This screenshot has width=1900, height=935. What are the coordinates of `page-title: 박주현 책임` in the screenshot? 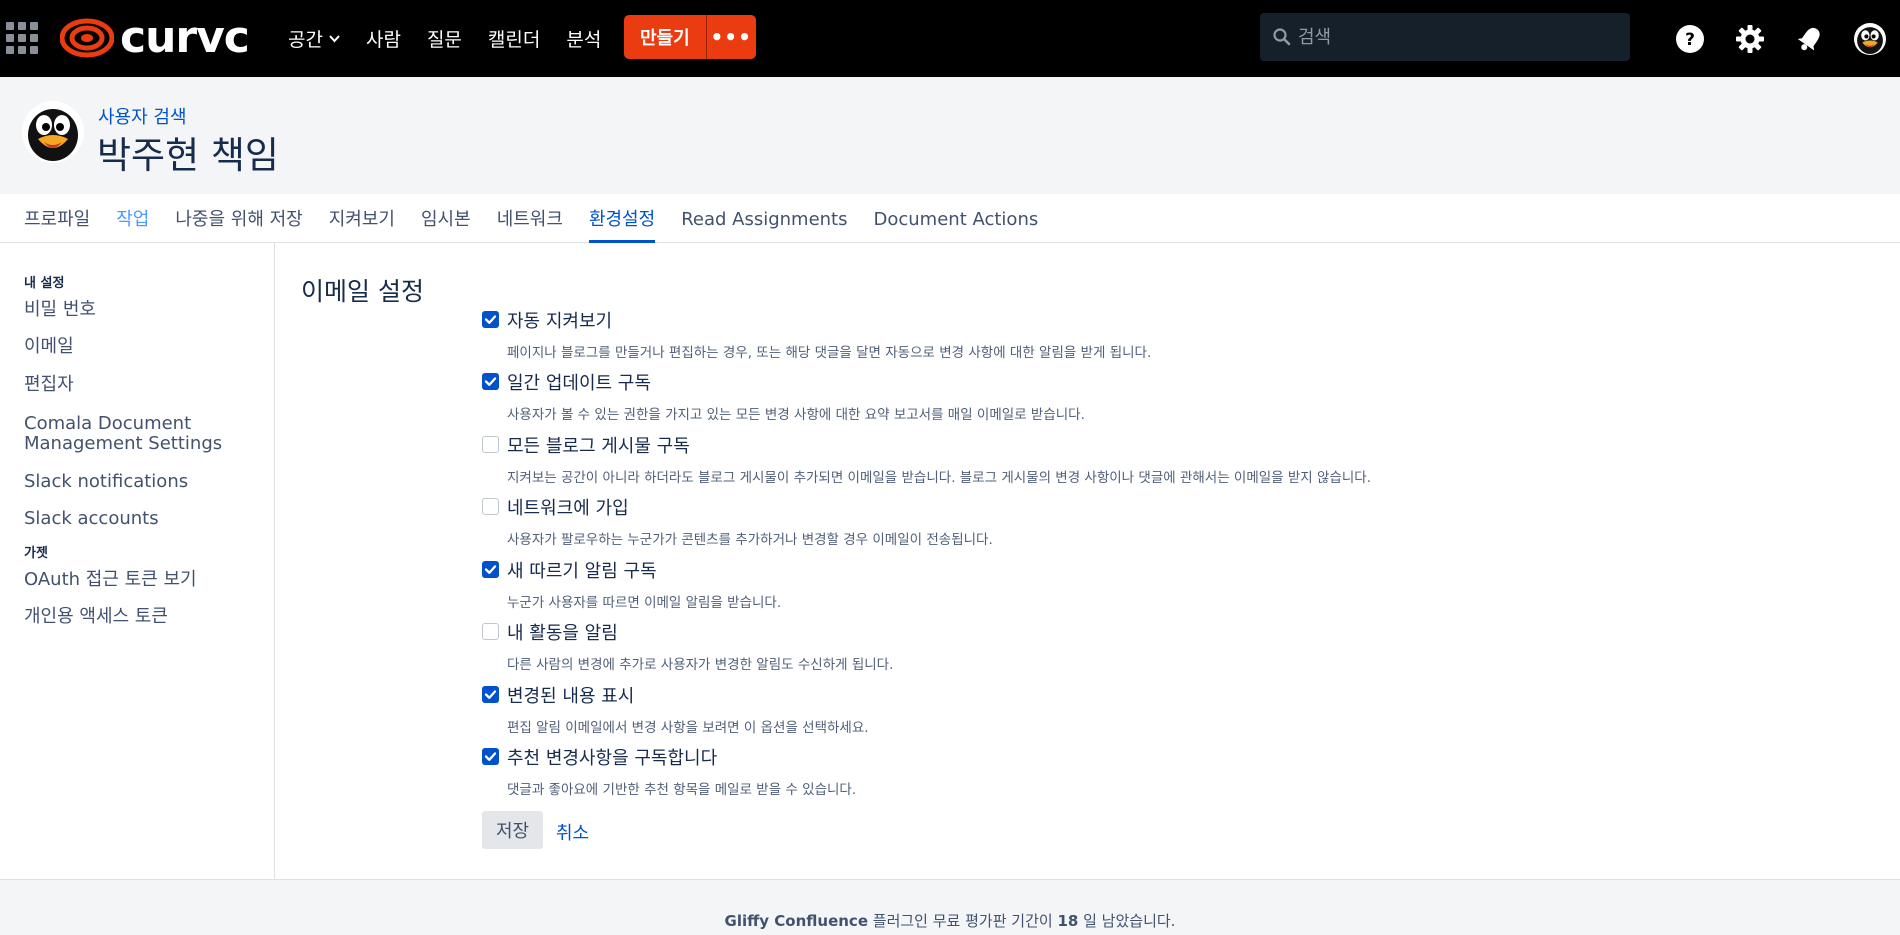 It's located at (188, 155).